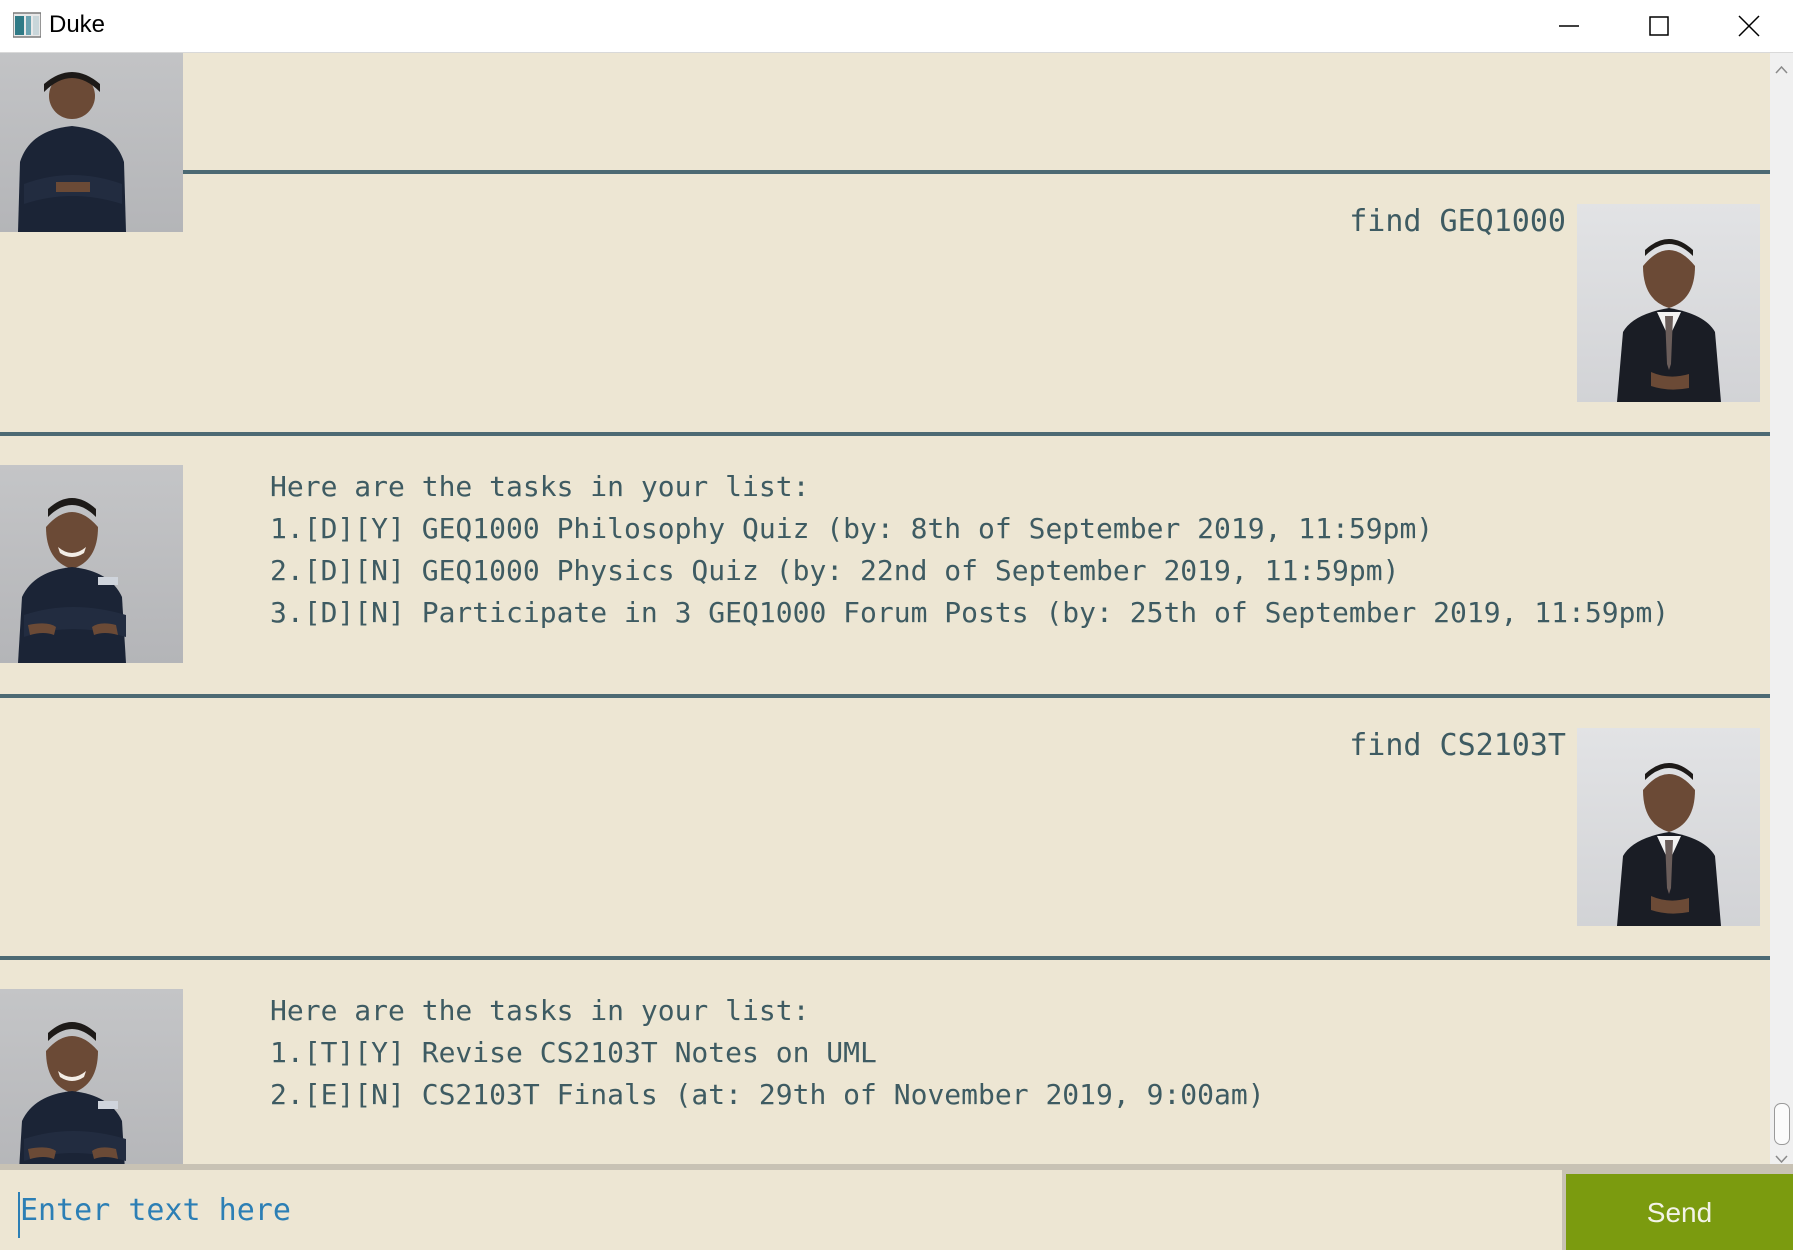 Image resolution: width=1793 pixels, height=1251 pixels. I want to click on title-bar: Duke, so click(896, 26).